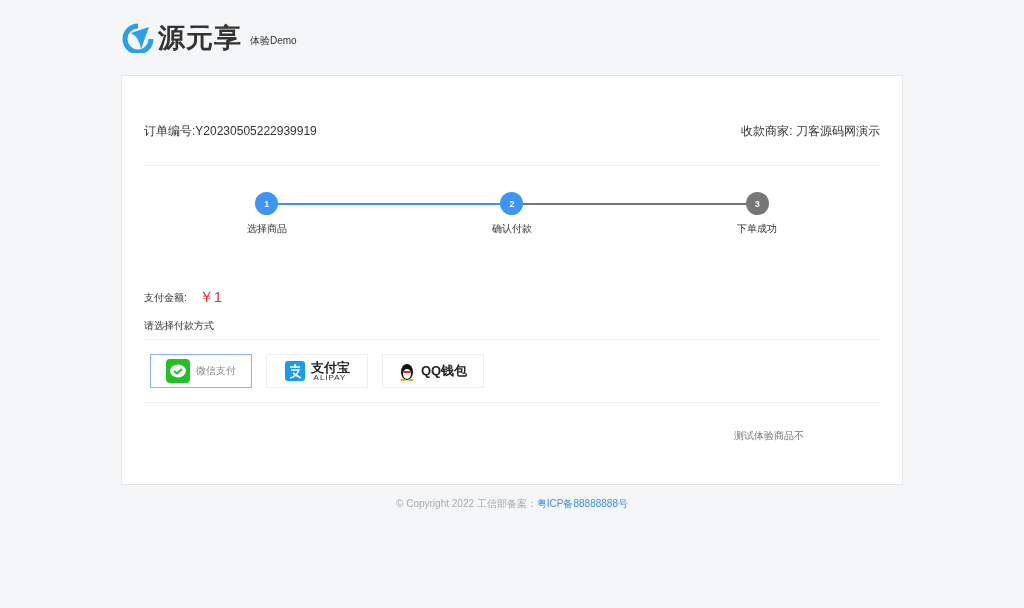 This screenshot has width=1024, height=608. What do you see at coordinates (266, 229) in the screenshot?
I see `step-label: 选择商品` at bounding box center [266, 229].